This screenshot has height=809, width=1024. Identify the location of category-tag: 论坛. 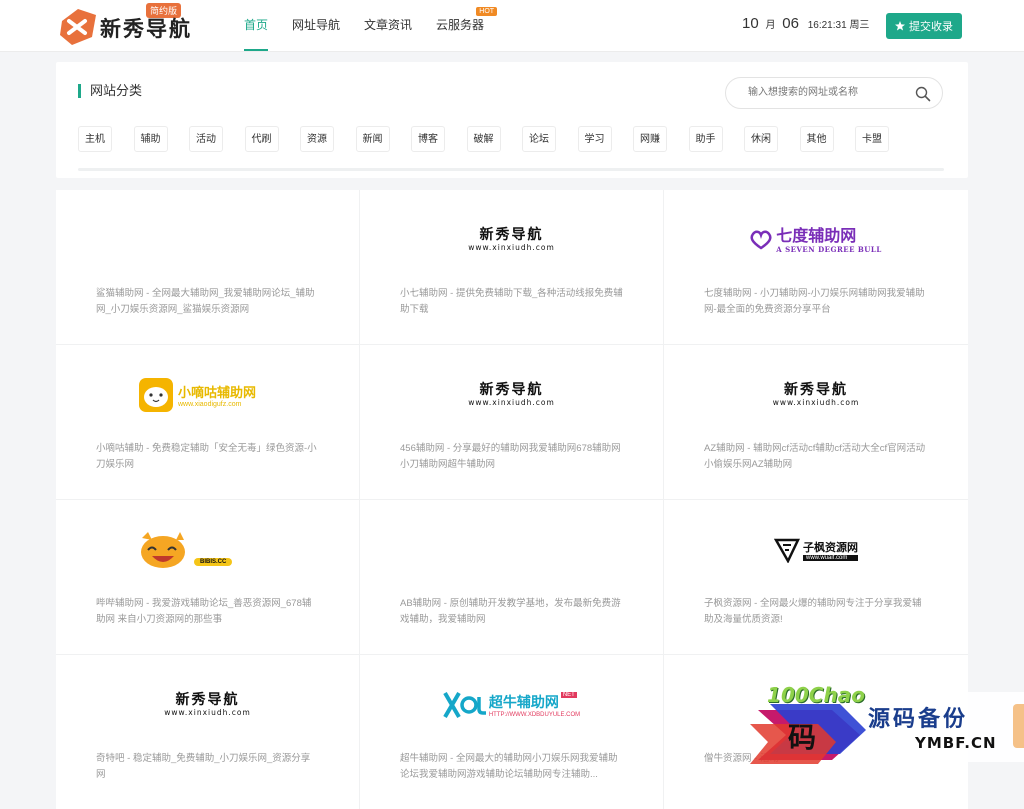
(539, 139).